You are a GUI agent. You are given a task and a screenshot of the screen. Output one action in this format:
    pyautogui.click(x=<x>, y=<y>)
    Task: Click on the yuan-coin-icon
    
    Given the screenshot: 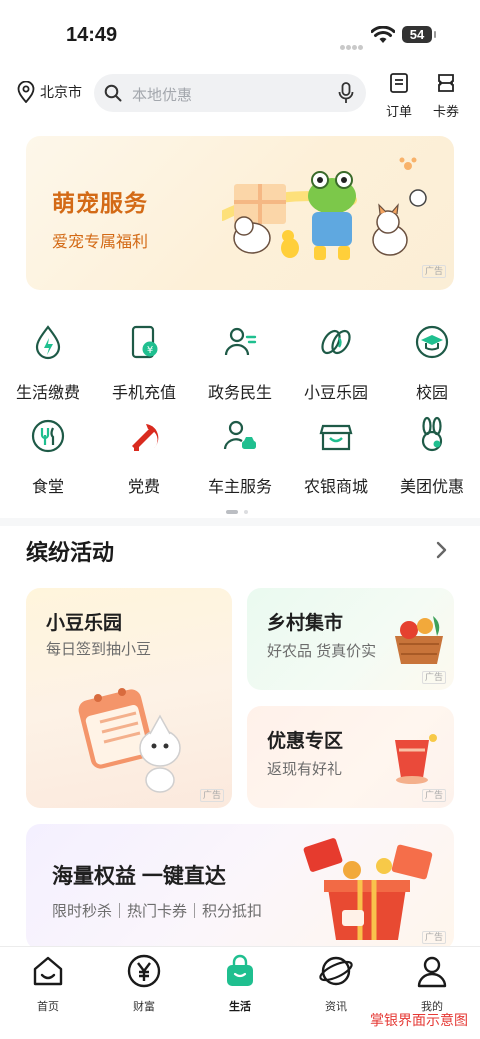 What is the action you would take?
    pyautogui.click(x=144, y=971)
    